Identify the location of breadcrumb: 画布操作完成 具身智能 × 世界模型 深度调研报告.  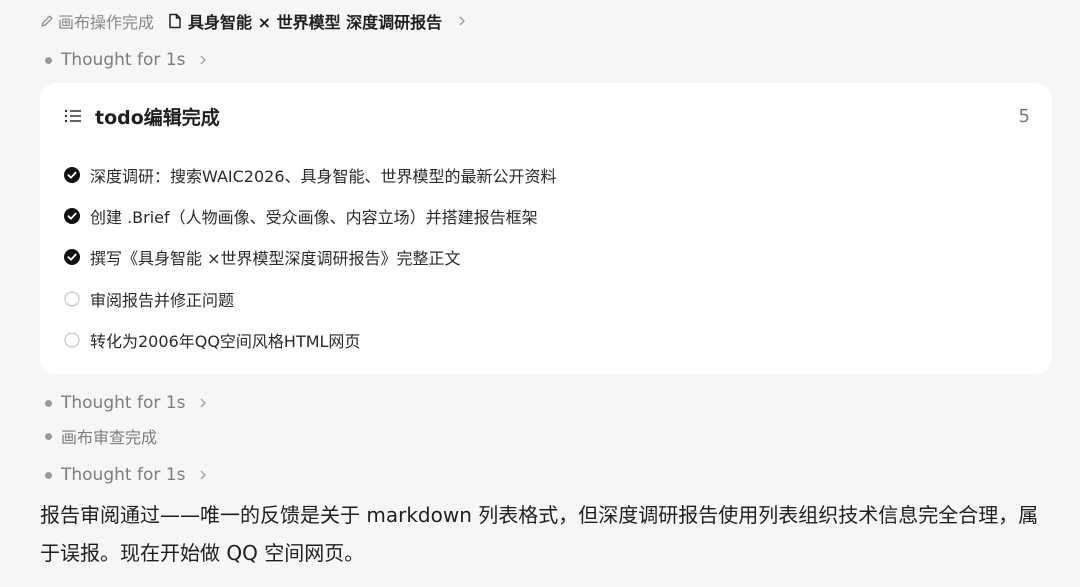
(254, 21).